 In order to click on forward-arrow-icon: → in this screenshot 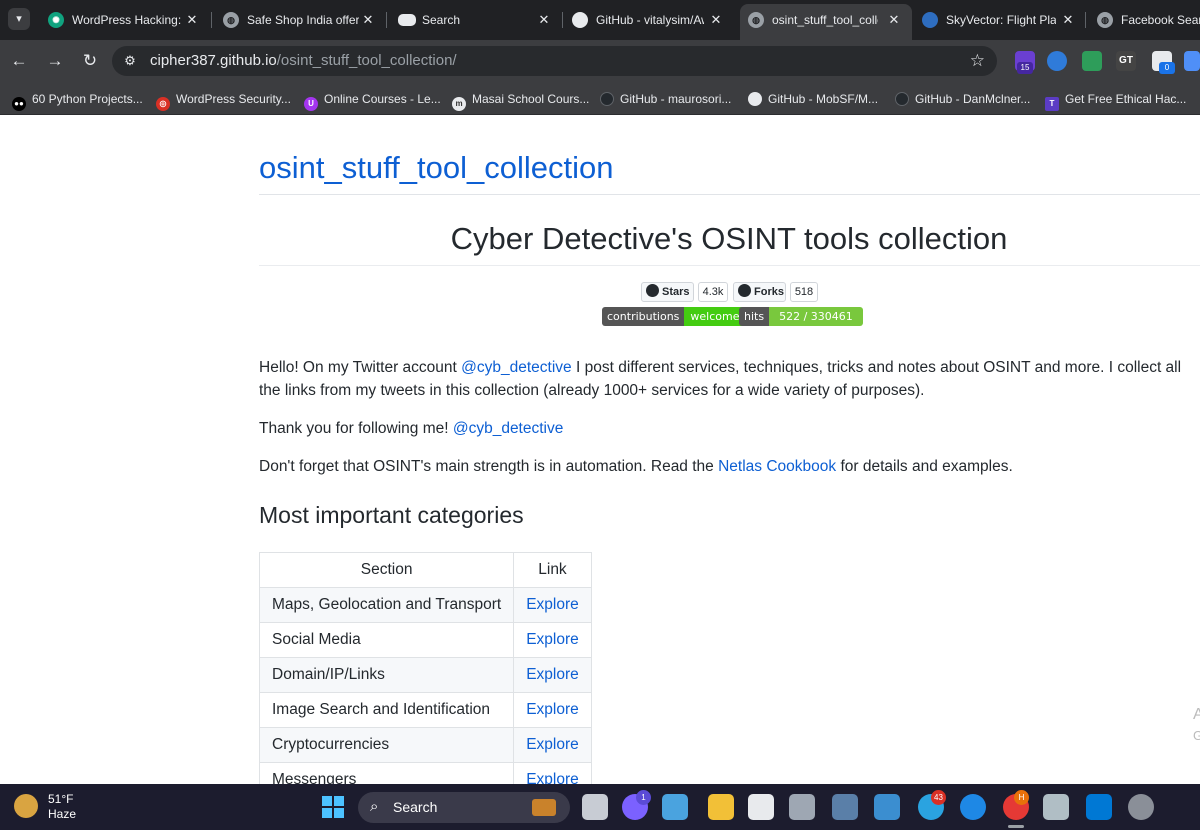, I will do `click(55, 61)`.